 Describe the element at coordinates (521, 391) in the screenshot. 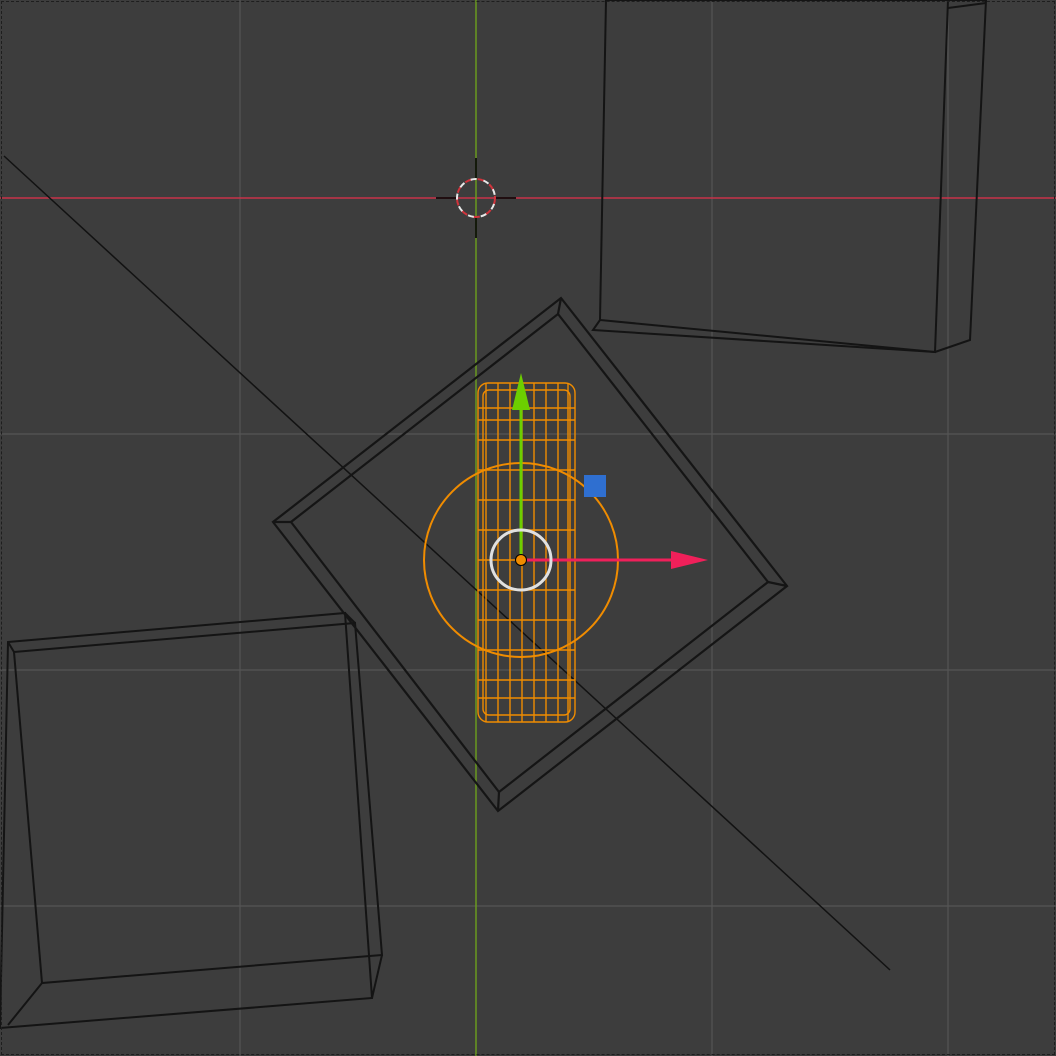

I see `gizmo-y-arrow` at that location.